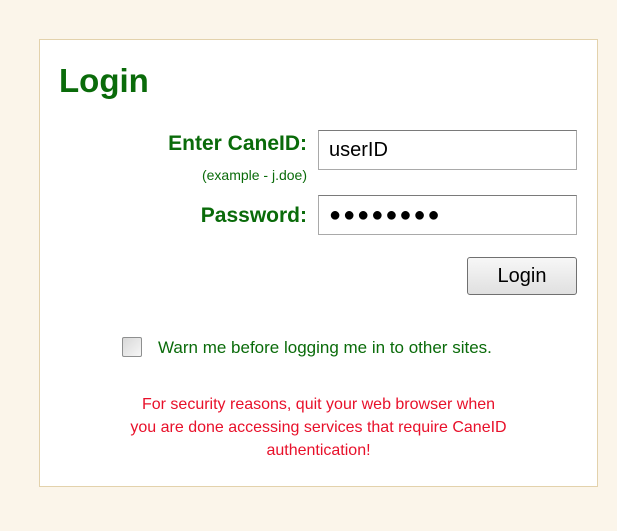 The width and height of the screenshot is (617, 531). Describe the element at coordinates (447, 150) in the screenshot. I see `caneid-input` at that location.